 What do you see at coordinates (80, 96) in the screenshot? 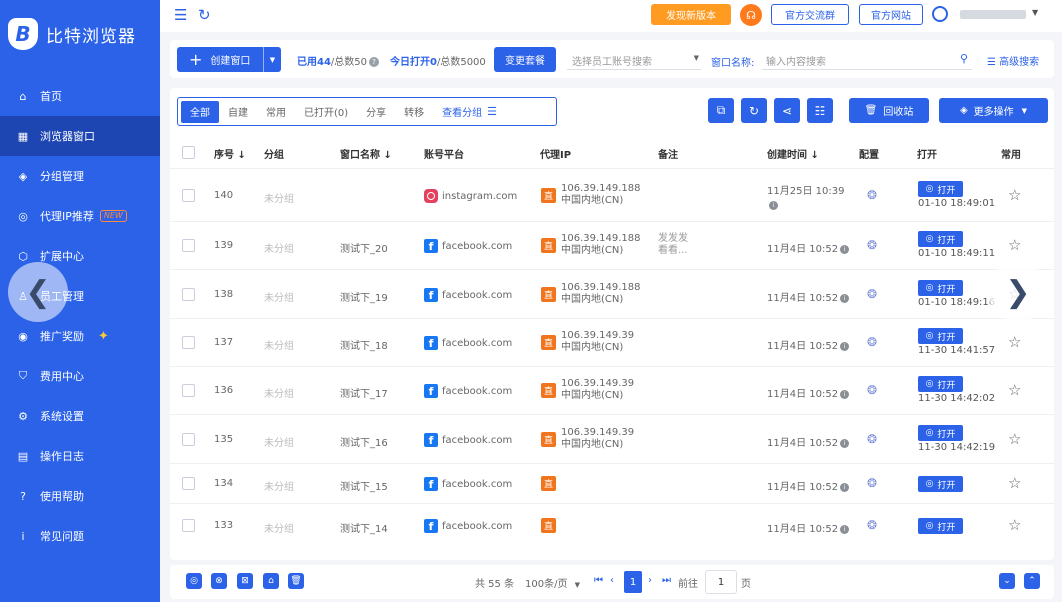
I see `sidebar-item-0: ⌂ 首页` at bounding box center [80, 96].